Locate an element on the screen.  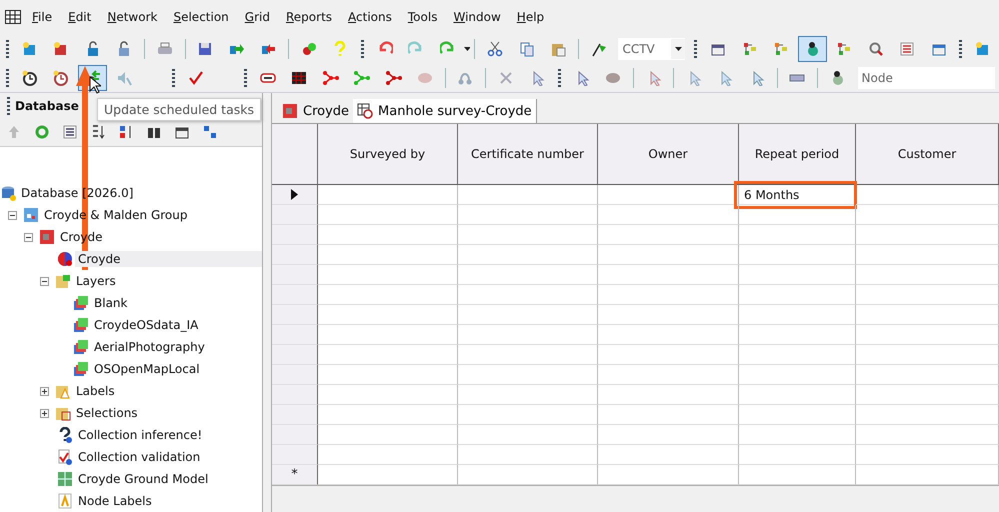
new-item-icon is located at coordinates (30, 48).